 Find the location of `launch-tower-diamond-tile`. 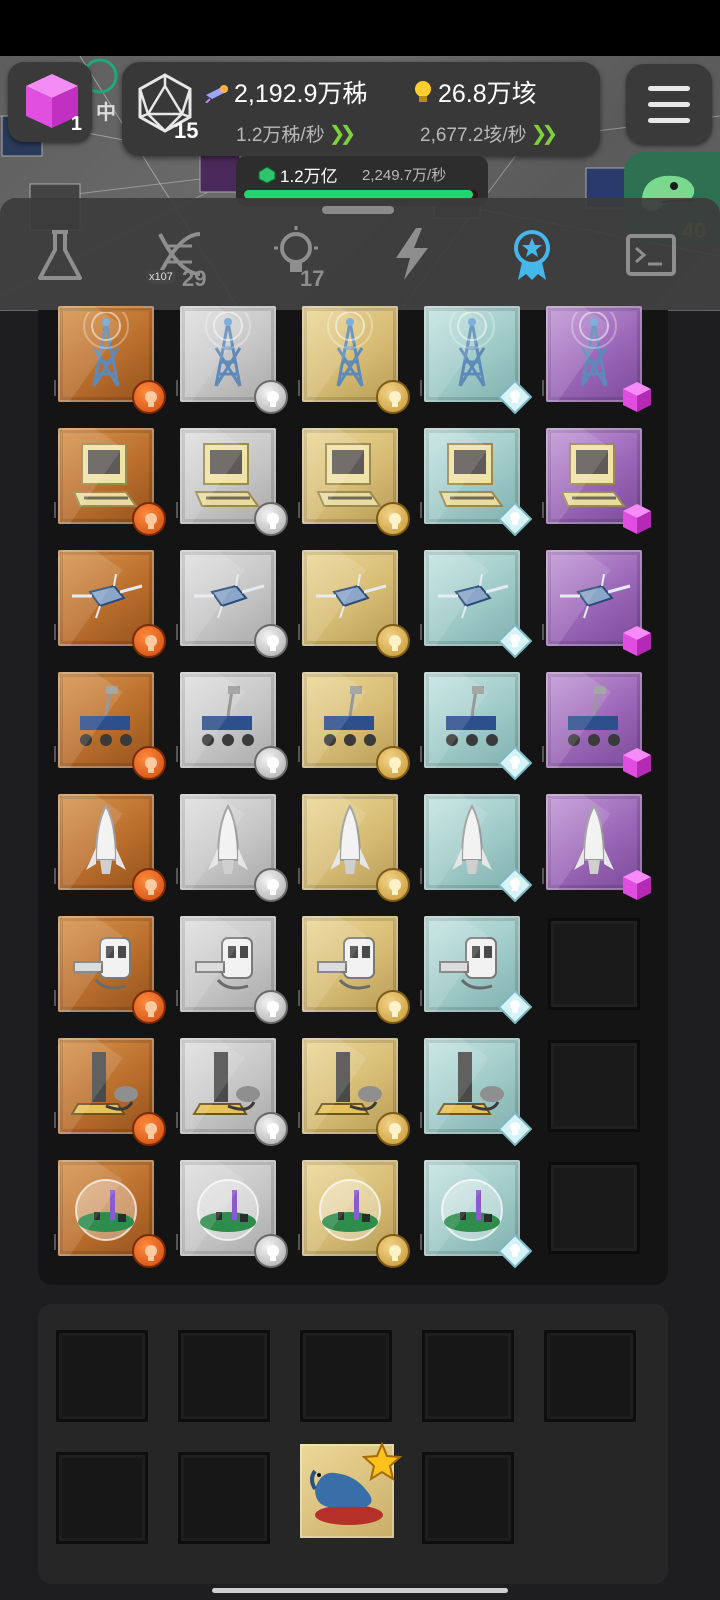

launch-tower-diamond-tile is located at coordinates (476, 1092).